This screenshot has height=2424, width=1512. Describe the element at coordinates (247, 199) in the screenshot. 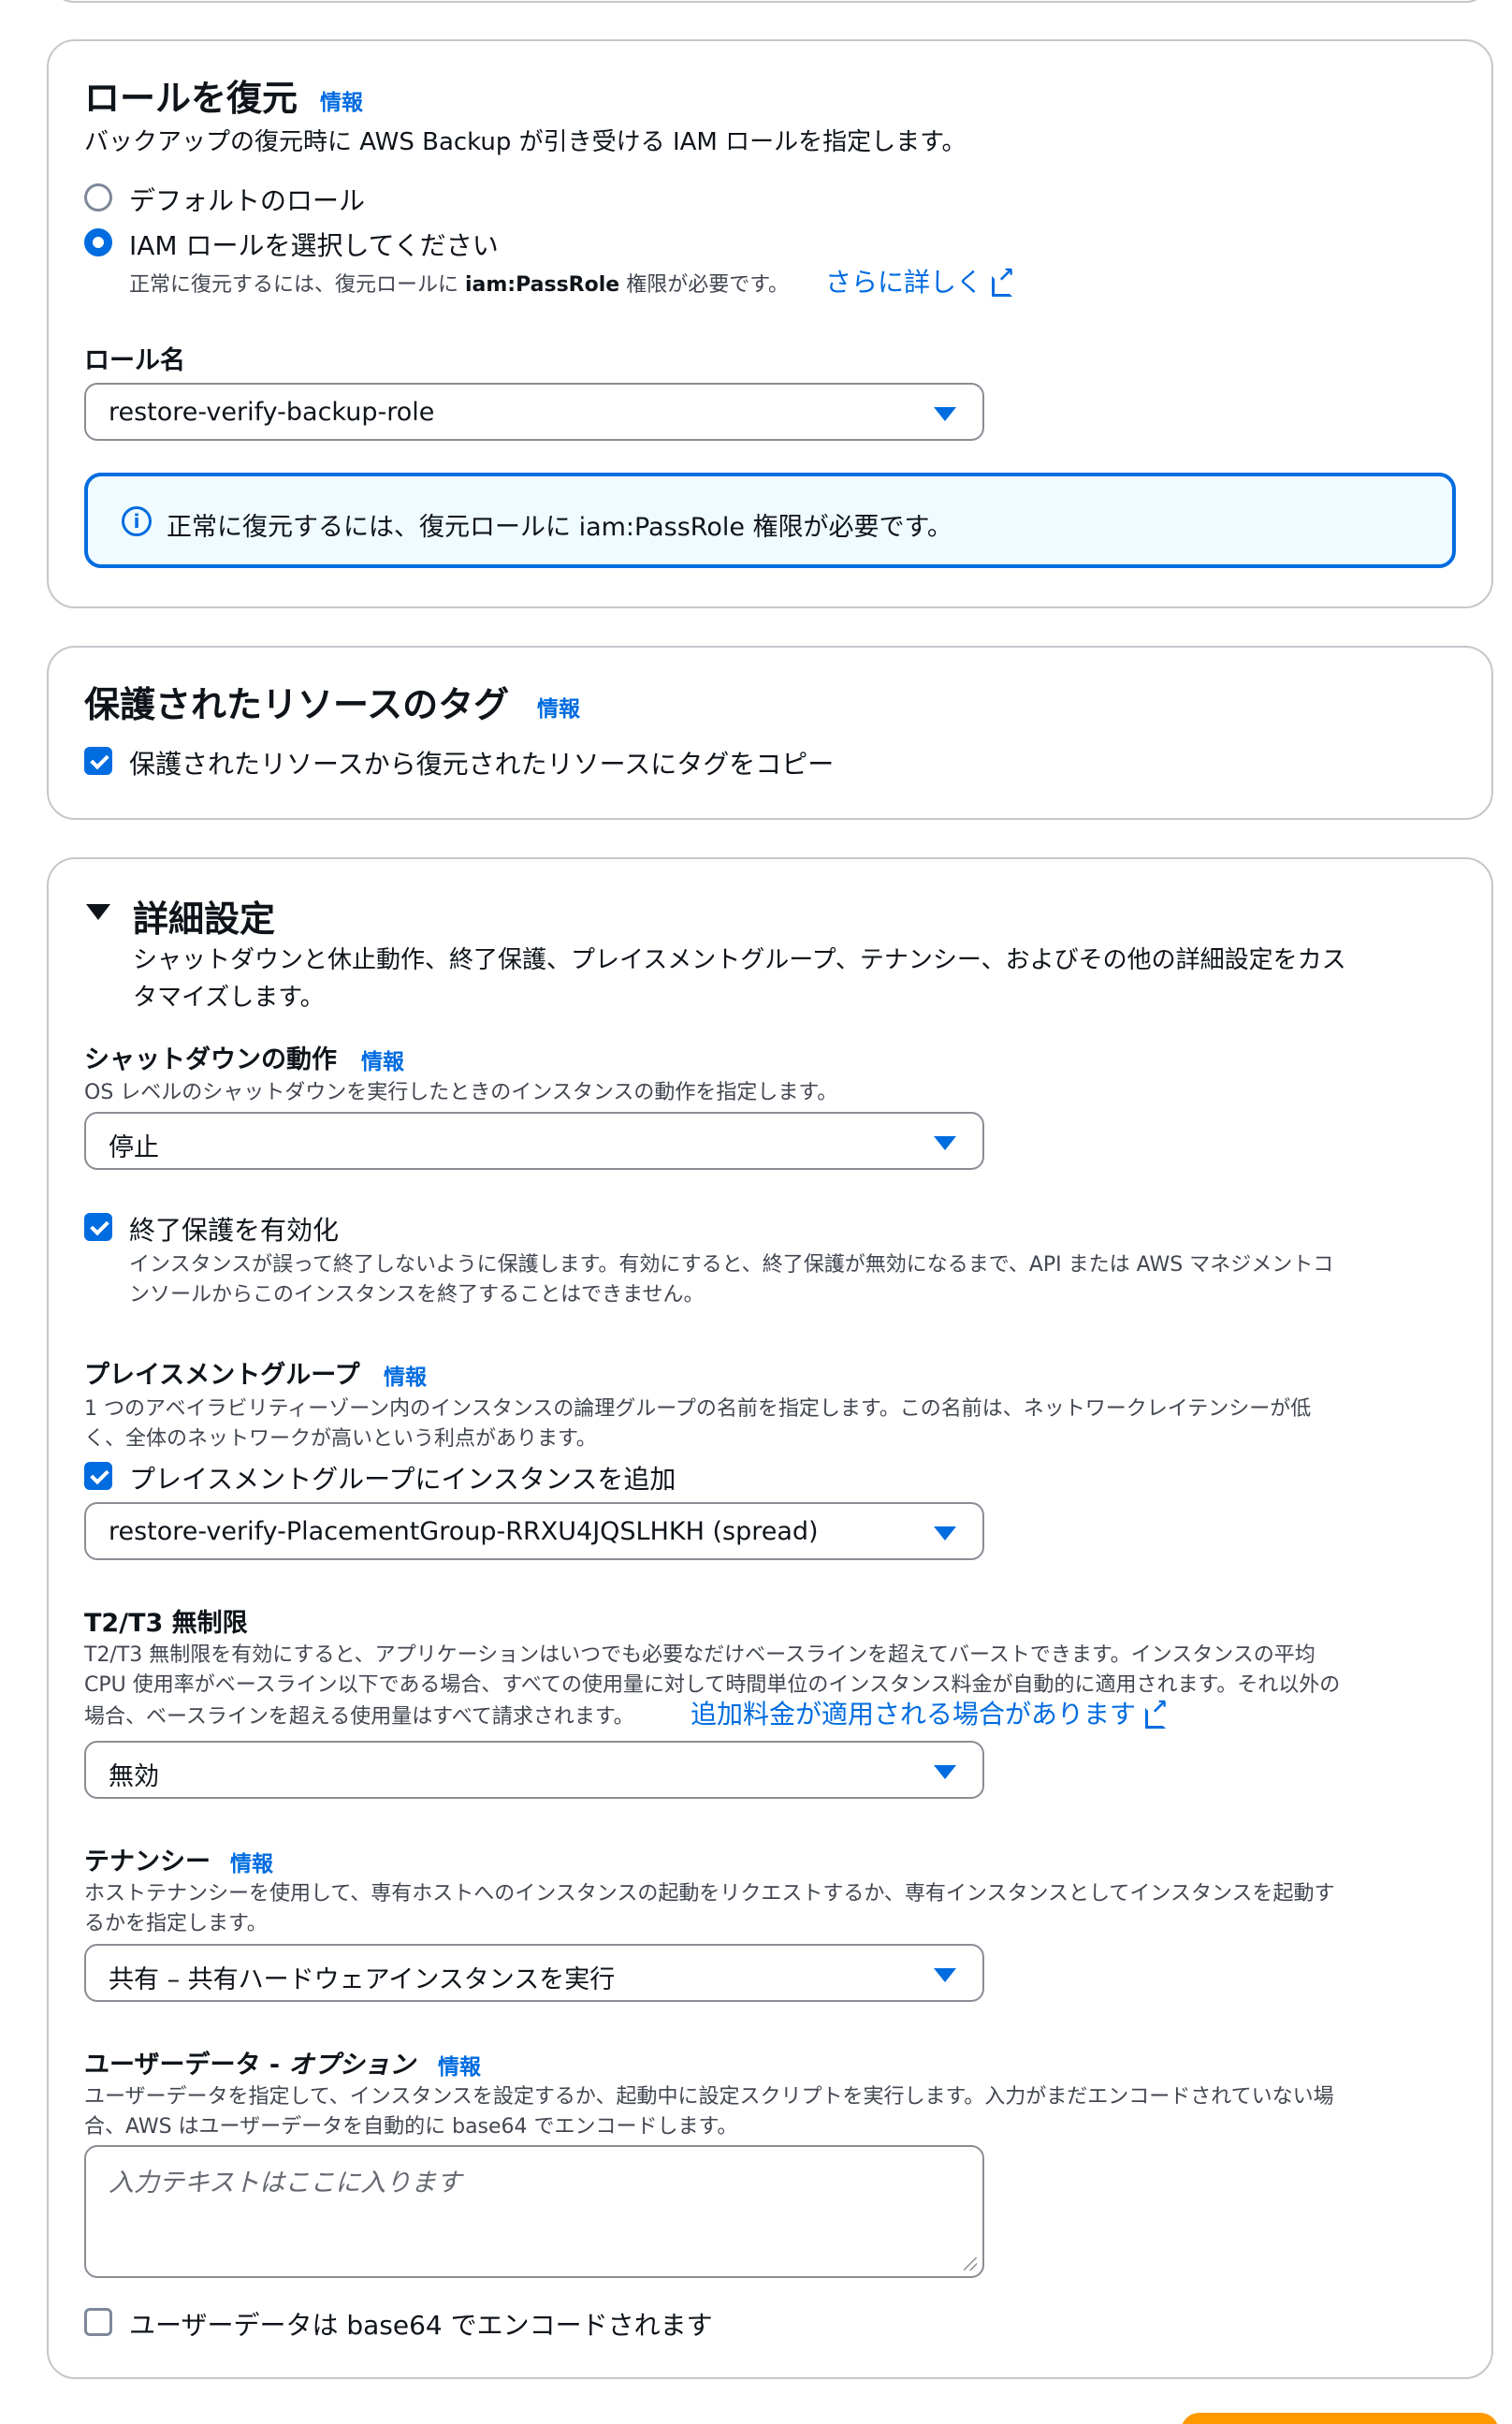

I see `radio-default-role-label: デフォルトのロール` at that location.